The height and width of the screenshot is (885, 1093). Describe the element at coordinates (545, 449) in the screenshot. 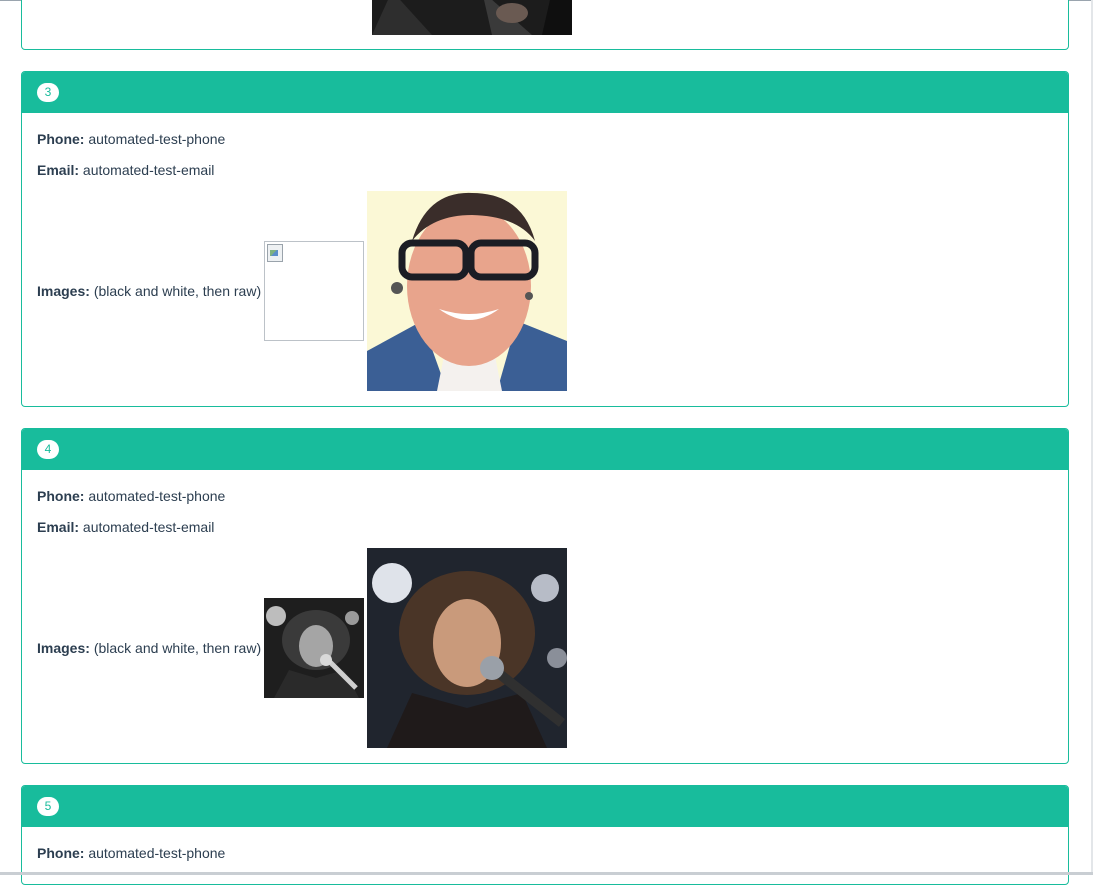

I see `panel-header: 4` at that location.